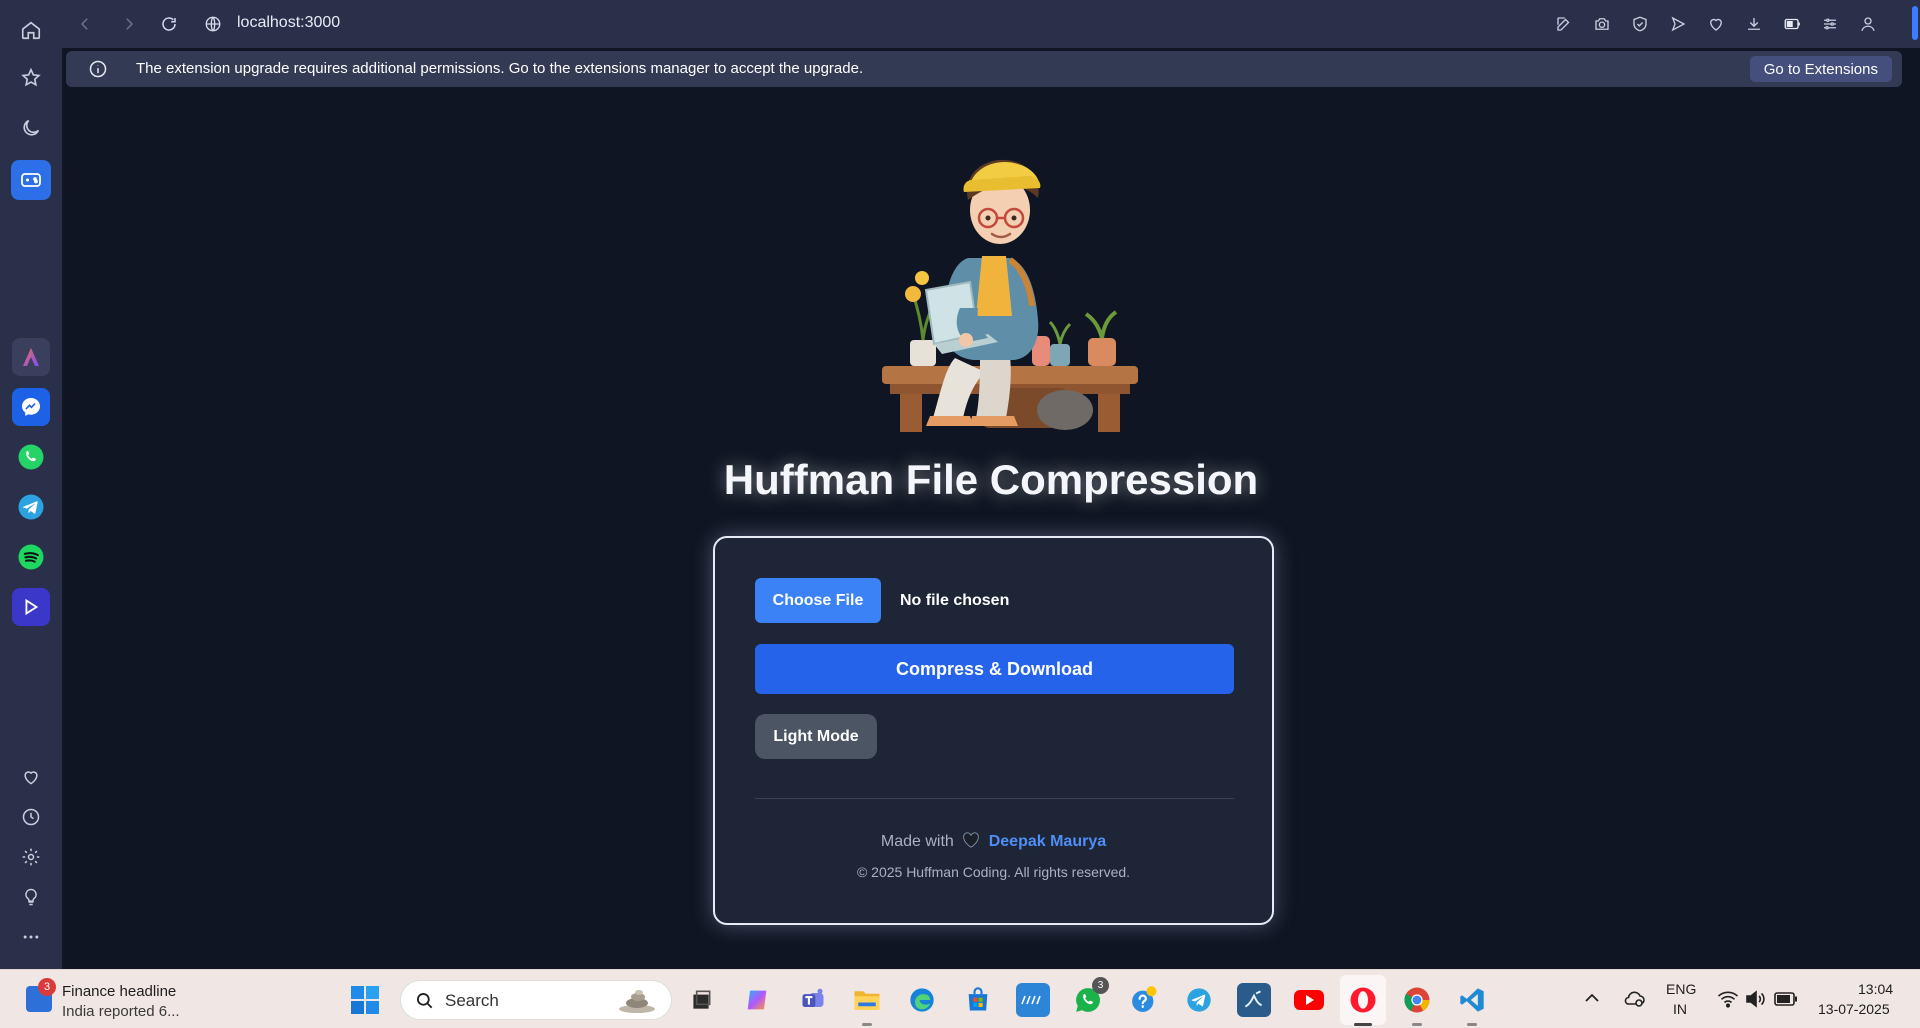 This screenshot has width=1920, height=1028. Describe the element at coordinates (1868, 24) in the screenshot. I see `profile-icon` at that location.